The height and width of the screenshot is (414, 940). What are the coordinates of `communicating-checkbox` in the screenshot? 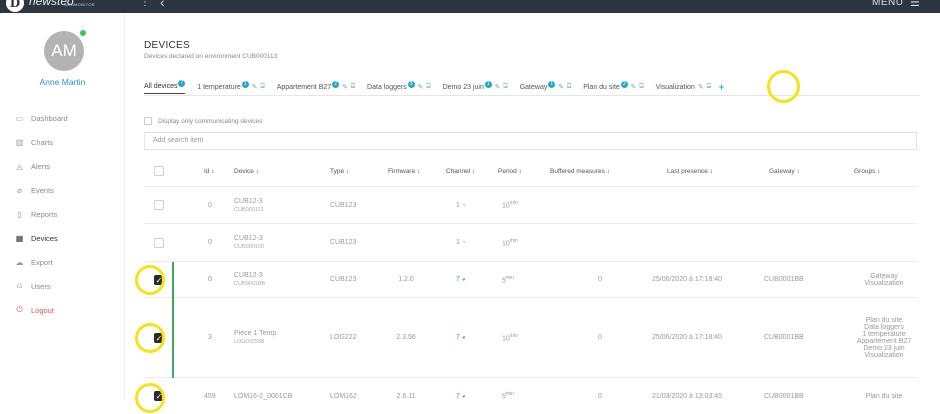 It's located at (148, 121).